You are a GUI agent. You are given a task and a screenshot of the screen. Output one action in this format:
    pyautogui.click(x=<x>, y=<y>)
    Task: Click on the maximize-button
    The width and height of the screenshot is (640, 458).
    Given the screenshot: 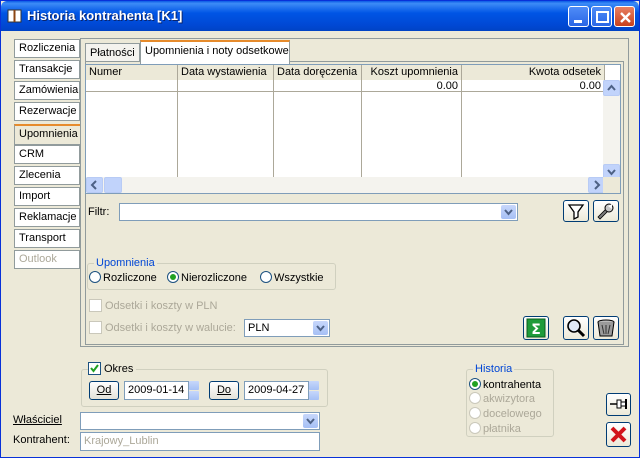 What is the action you would take?
    pyautogui.click(x=601, y=16)
    